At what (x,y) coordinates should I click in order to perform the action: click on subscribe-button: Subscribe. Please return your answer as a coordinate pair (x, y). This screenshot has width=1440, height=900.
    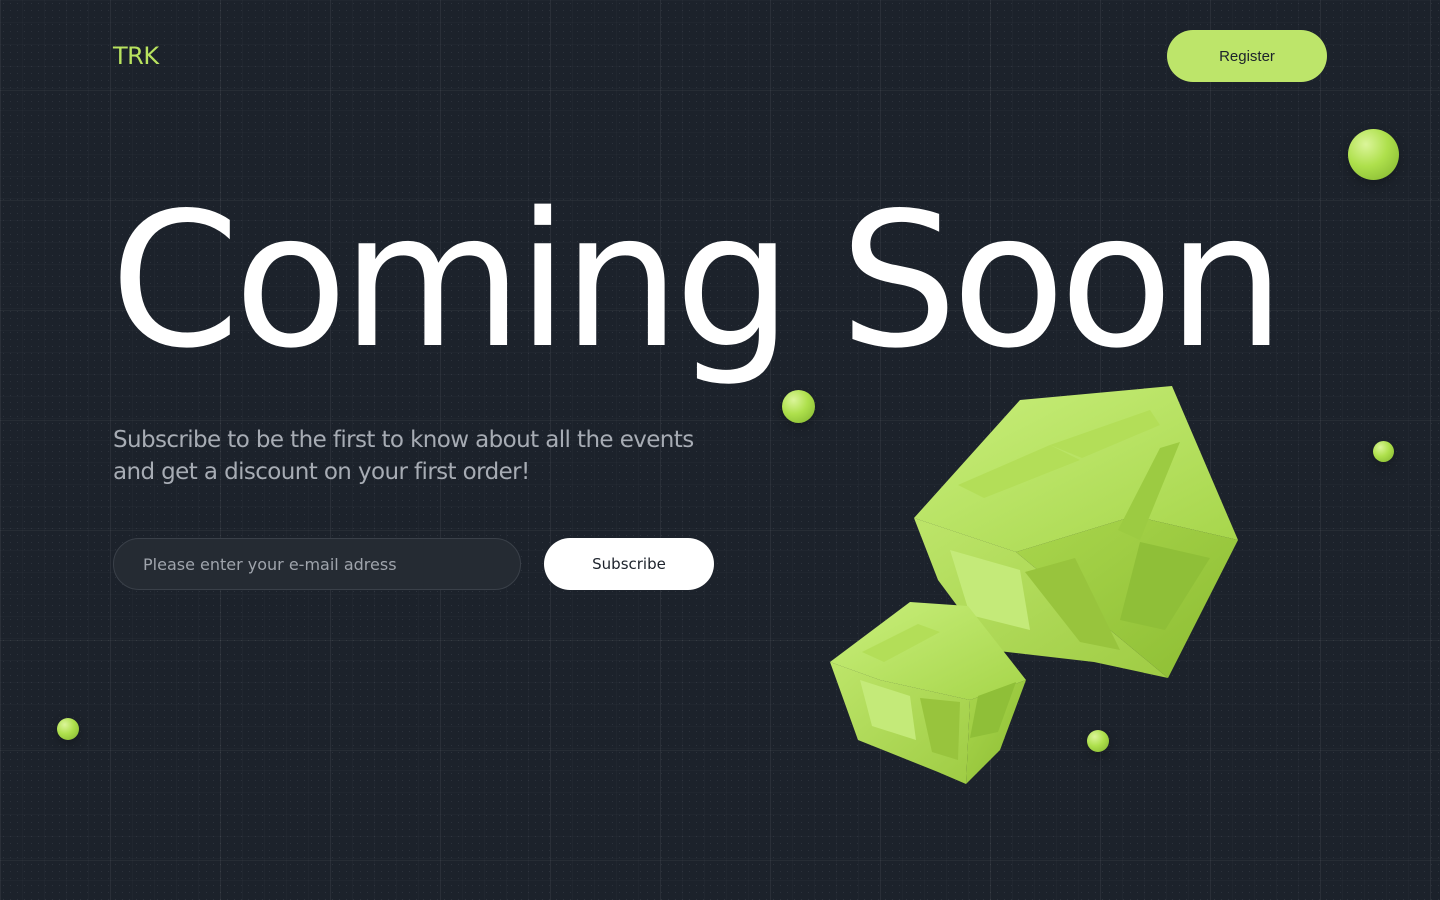
    Looking at the image, I should click on (629, 564).